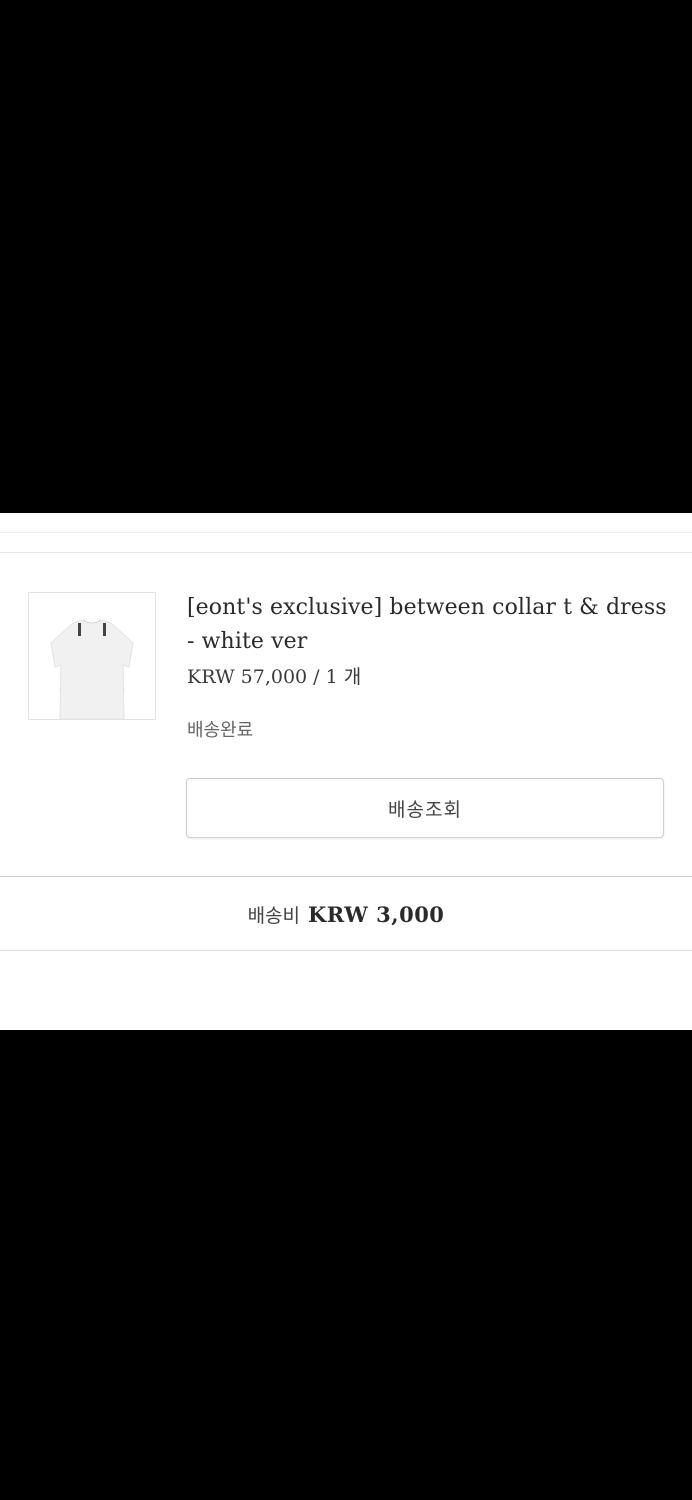 The height and width of the screenshot is (1500, 692). Describe the element at coordinates (346, 950) in the screenshot. I see `divider-bottom` at that location.